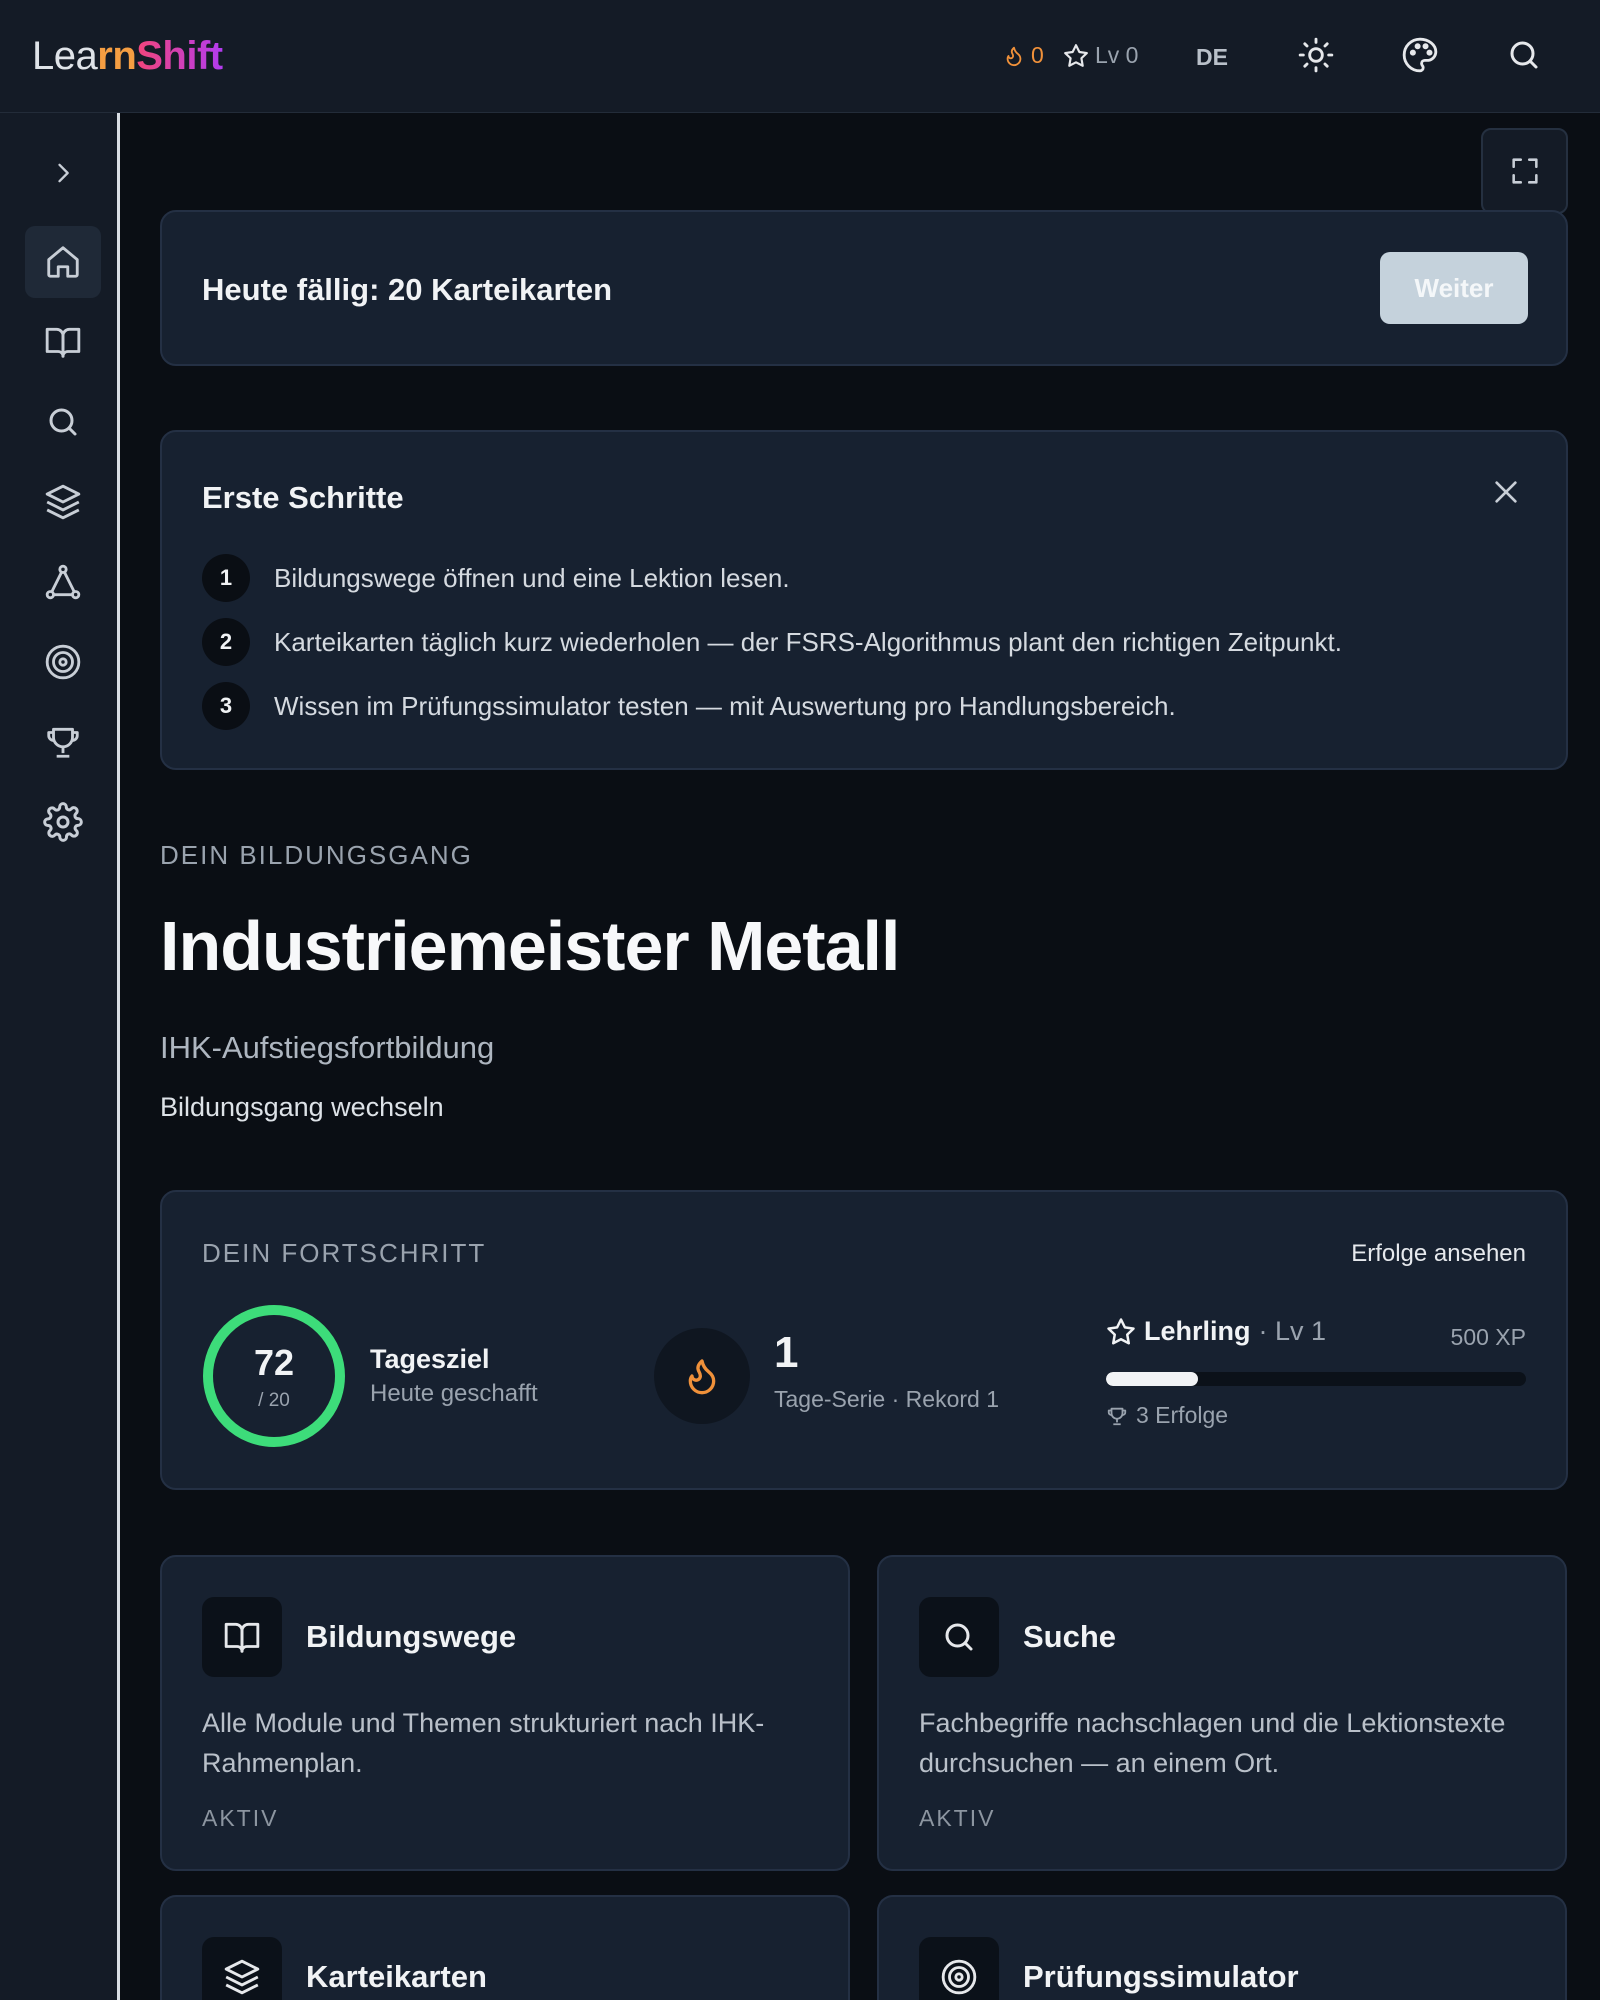  I want to click on step-number: 2, so click(226, 642).